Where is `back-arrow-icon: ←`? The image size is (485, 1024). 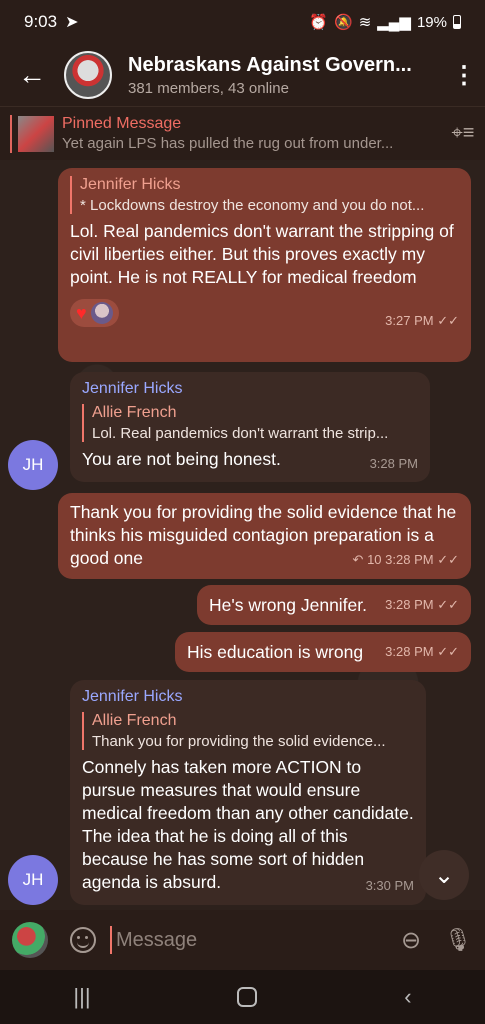
back-arrow-icon: ← is located at coordinates (32, 75).